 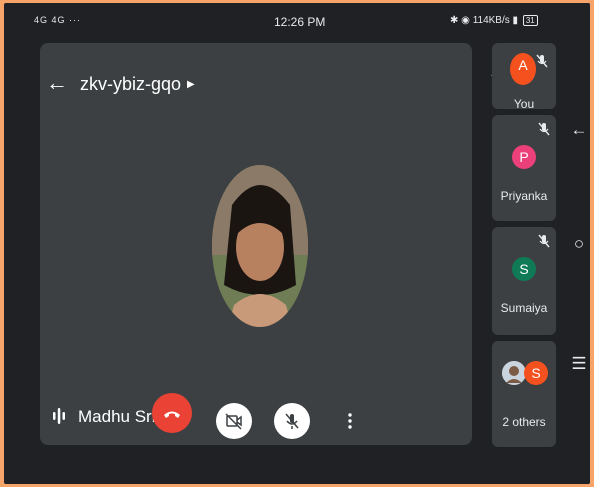 I want to click on participant-avatar: P, so click(x=524, y=157).